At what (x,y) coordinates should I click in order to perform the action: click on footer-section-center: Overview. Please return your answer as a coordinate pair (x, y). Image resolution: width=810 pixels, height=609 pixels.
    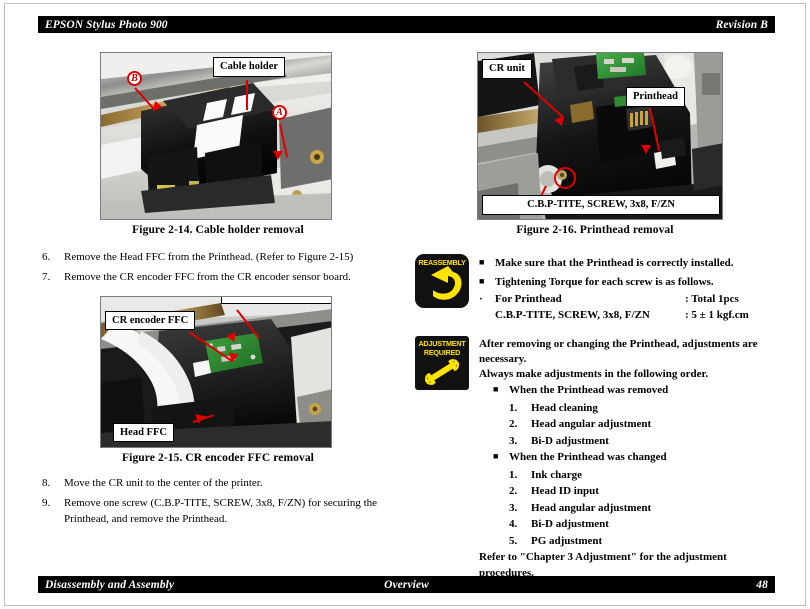
    Looking at the image, I should click on (406, 584).